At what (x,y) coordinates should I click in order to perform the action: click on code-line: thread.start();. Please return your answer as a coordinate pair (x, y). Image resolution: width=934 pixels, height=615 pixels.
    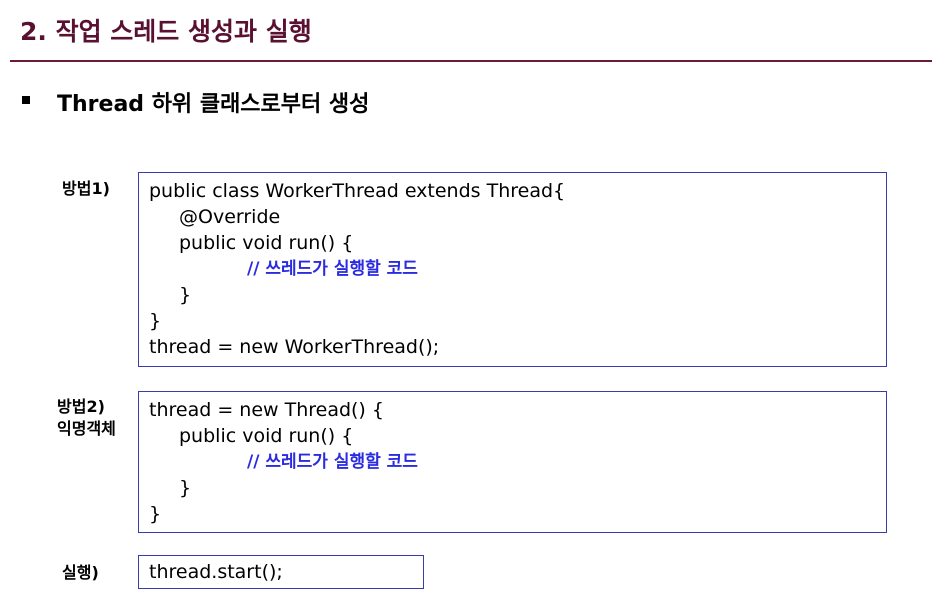
    Looking at the image, I should click on (216, 572).